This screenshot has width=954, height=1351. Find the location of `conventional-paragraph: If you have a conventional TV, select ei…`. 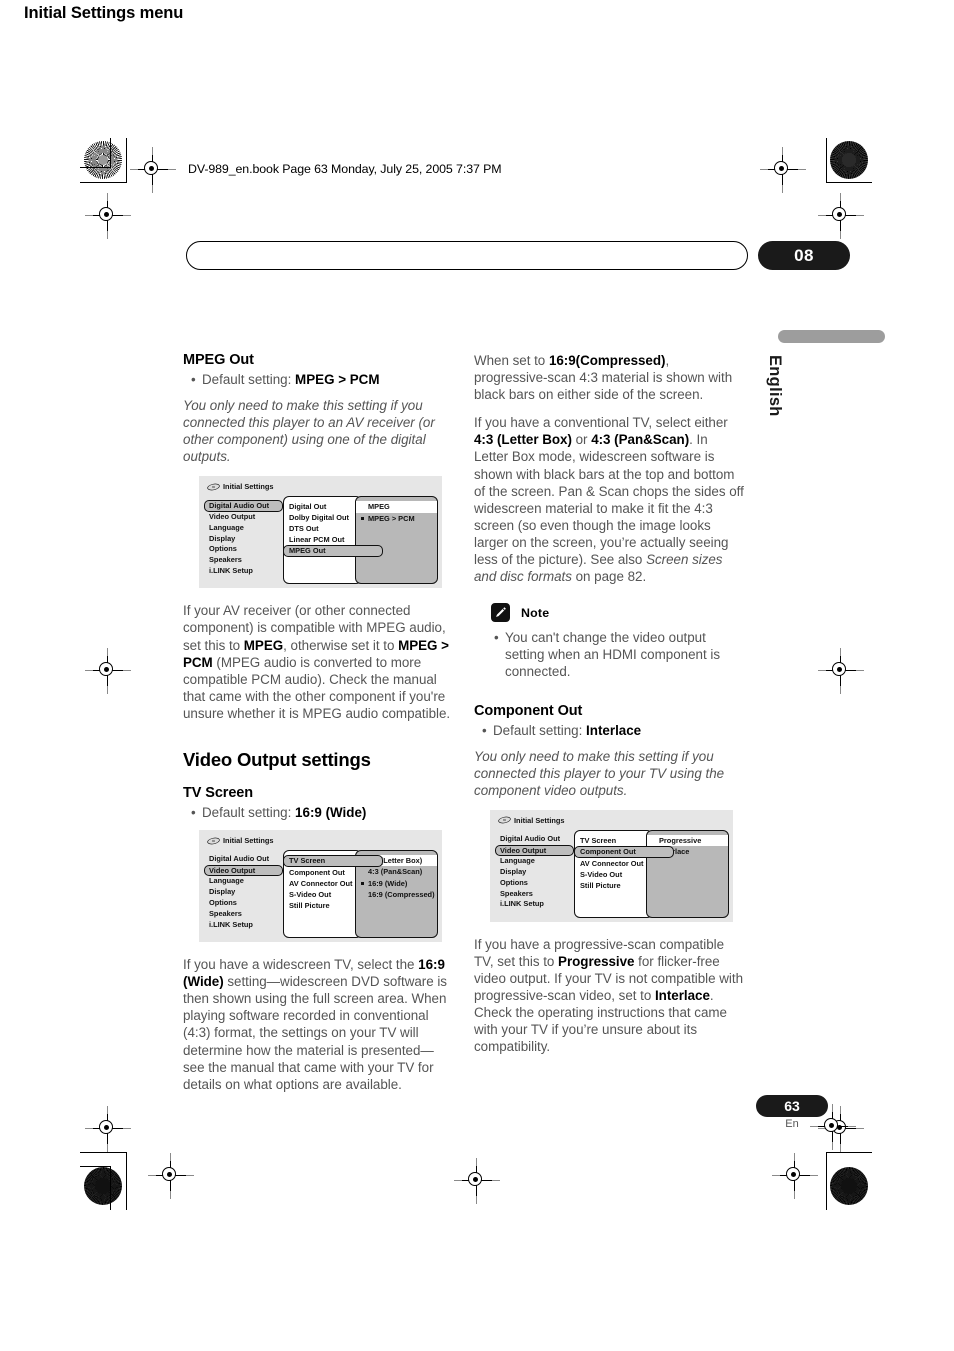

conventional-paragraph: If you have a conventional TV, select ei… is located at coordinates (609, 499).